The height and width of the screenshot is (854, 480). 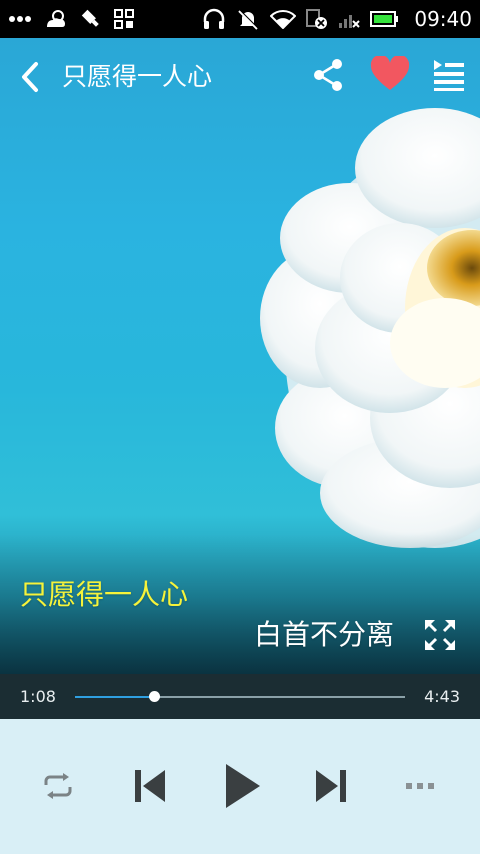 I want to click on playlist-button, so click(x=449, y=75).